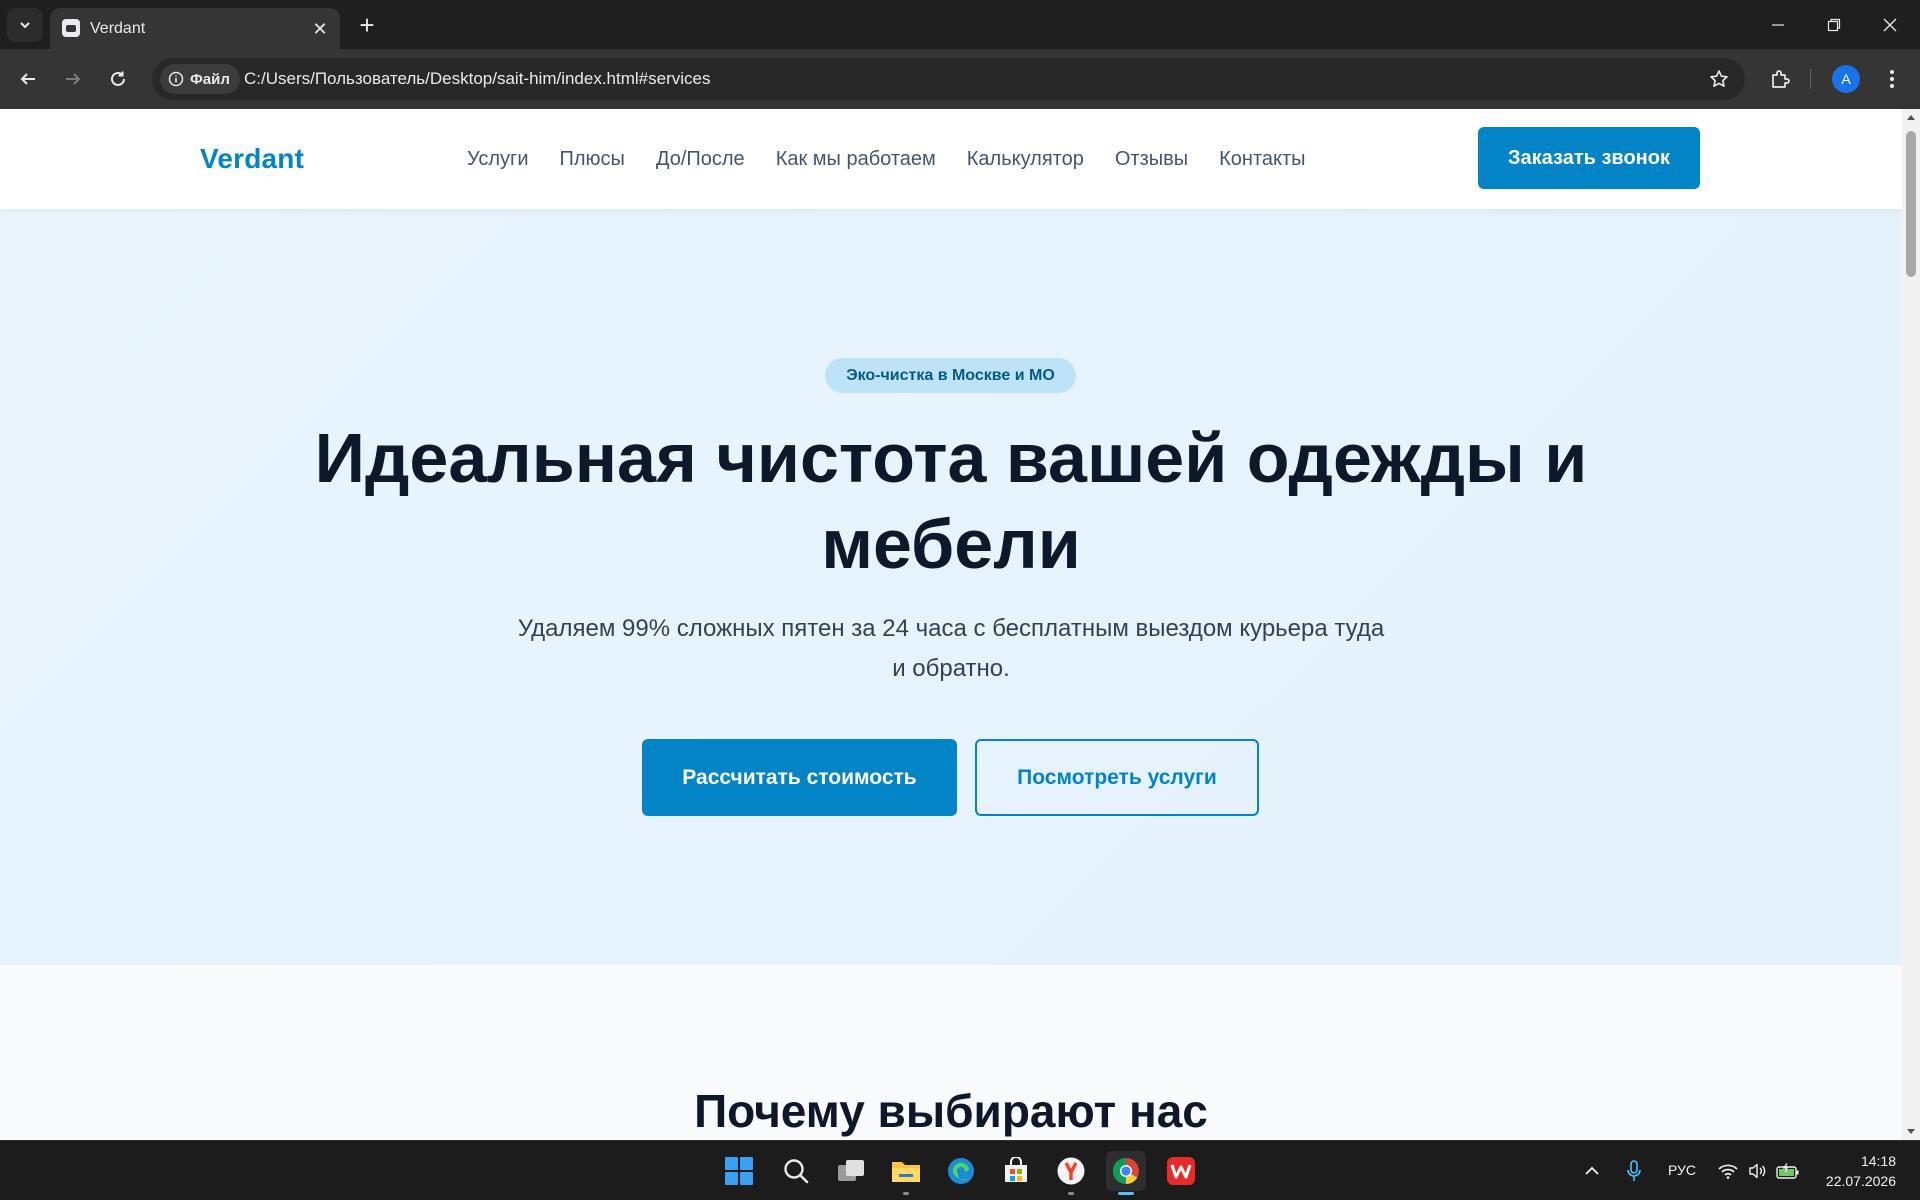  I want to click on extensions-button, so click(1780, 79).